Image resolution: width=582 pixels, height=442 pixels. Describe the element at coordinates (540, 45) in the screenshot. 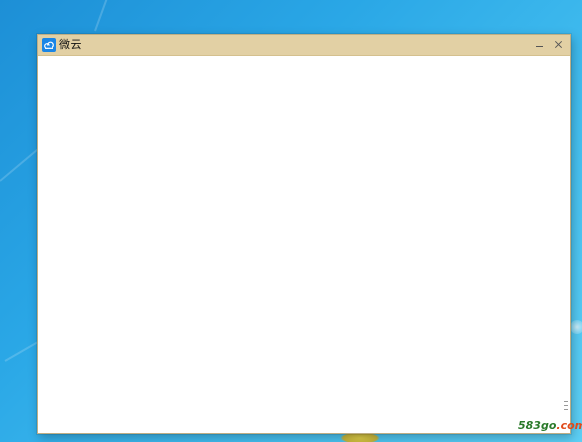

I see `minimize-icon` at that location.